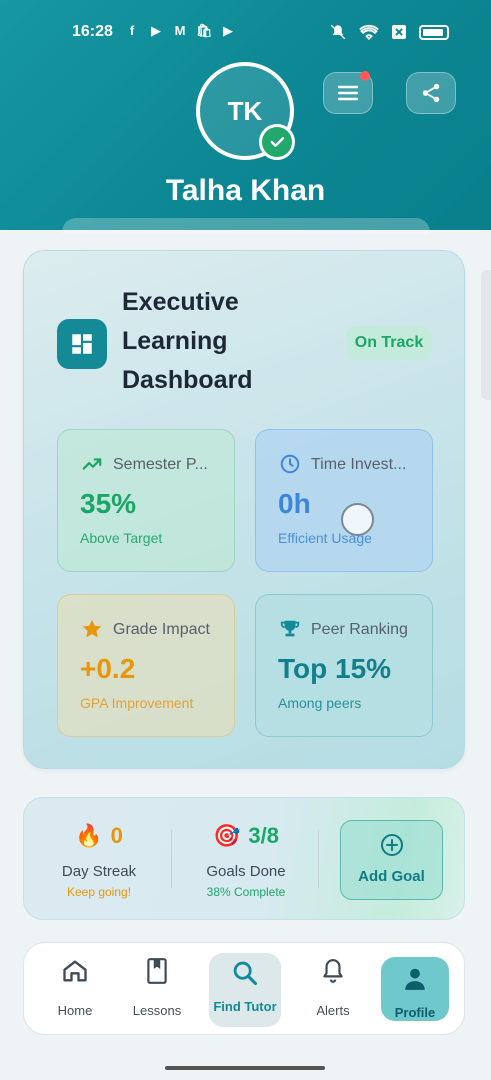 The image size is (491, 1080). Describe the element at coordinates (263, 835) in the screenshot. I see `goals-done-value: 3/8` at that location.